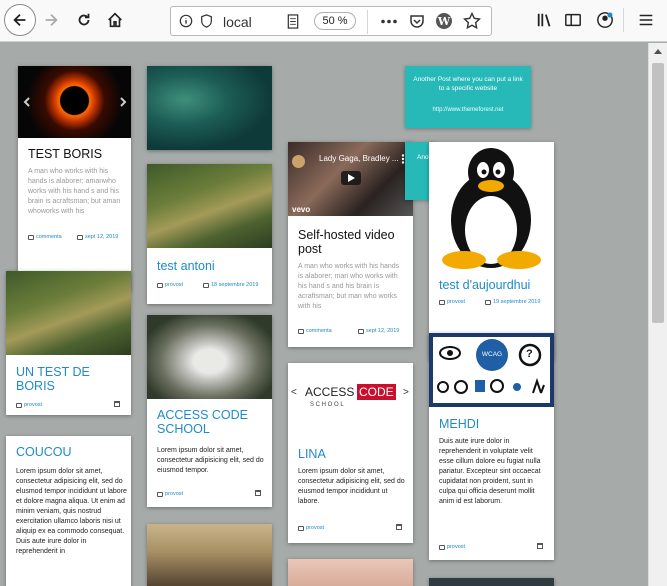  I want to click on back-button, so click(20, 20).